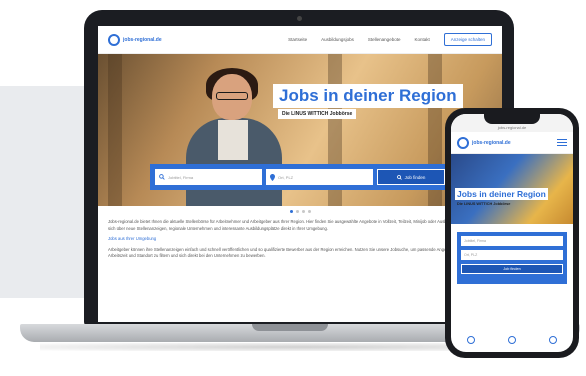 This screenshot has width=586, height=376. What do you see at coordinates (368, 96) in the screenshot?
I see `hero-headline: Jobs in deiner Region` at bounding box center [368, 96].